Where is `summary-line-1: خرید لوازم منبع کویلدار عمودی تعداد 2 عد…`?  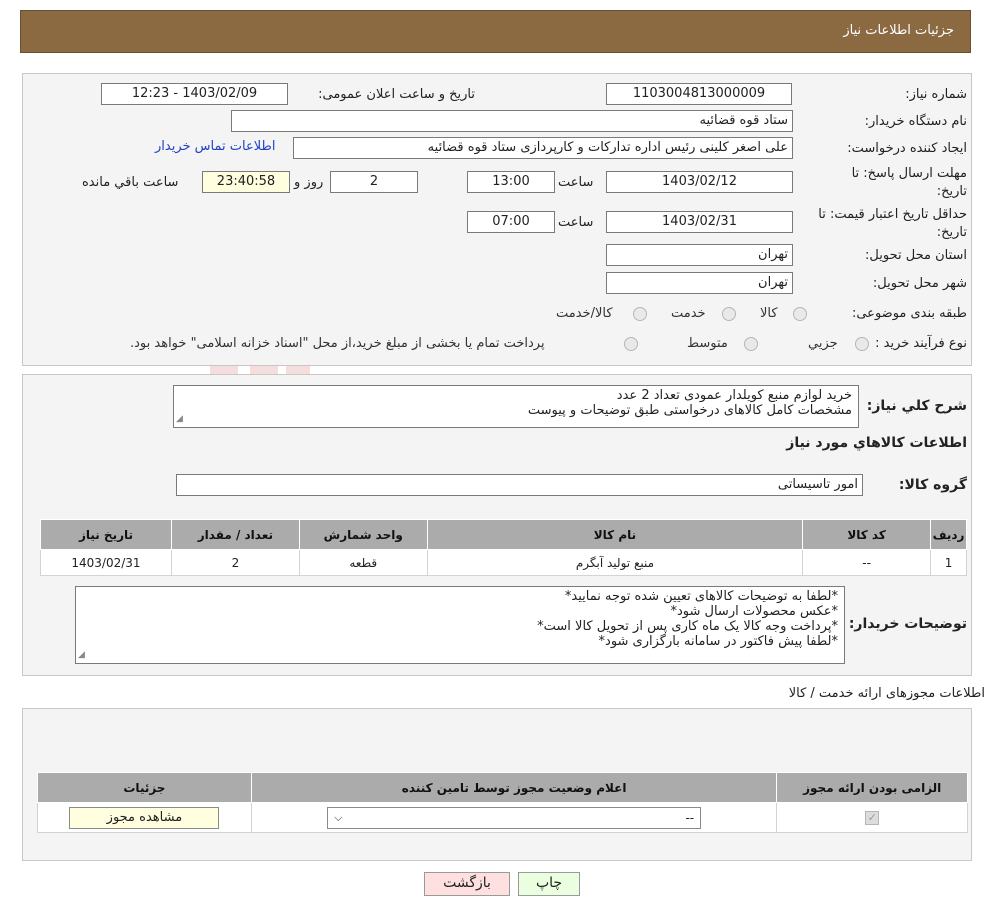
summary-line-1: خرید لوازم منبع کویلدار عمودی تعداد 2 عد… is located at coordinates (734, 395).